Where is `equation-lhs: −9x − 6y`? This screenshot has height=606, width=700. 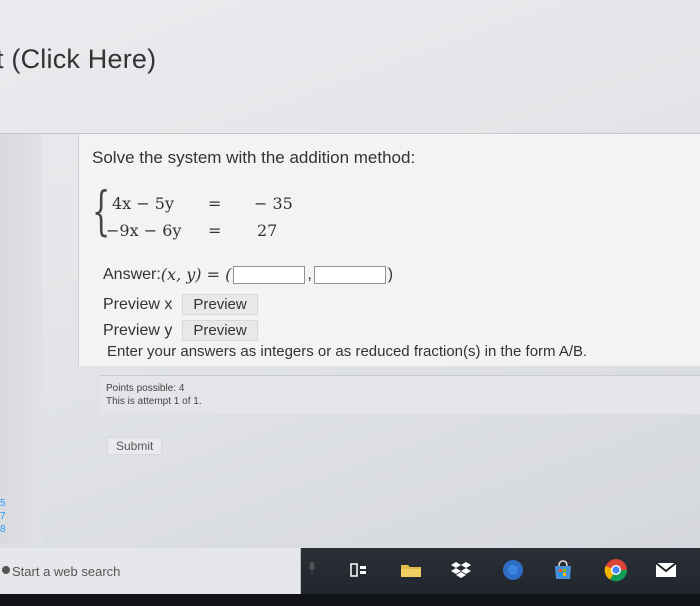
equation-lhs: −9x − 6y is located at coordinates (144, 230).